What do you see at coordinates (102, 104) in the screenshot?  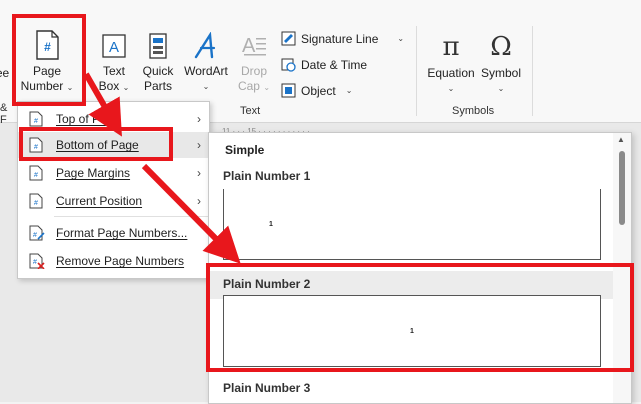 I see `arrow-to-menu` at bounding box center [102, 104].